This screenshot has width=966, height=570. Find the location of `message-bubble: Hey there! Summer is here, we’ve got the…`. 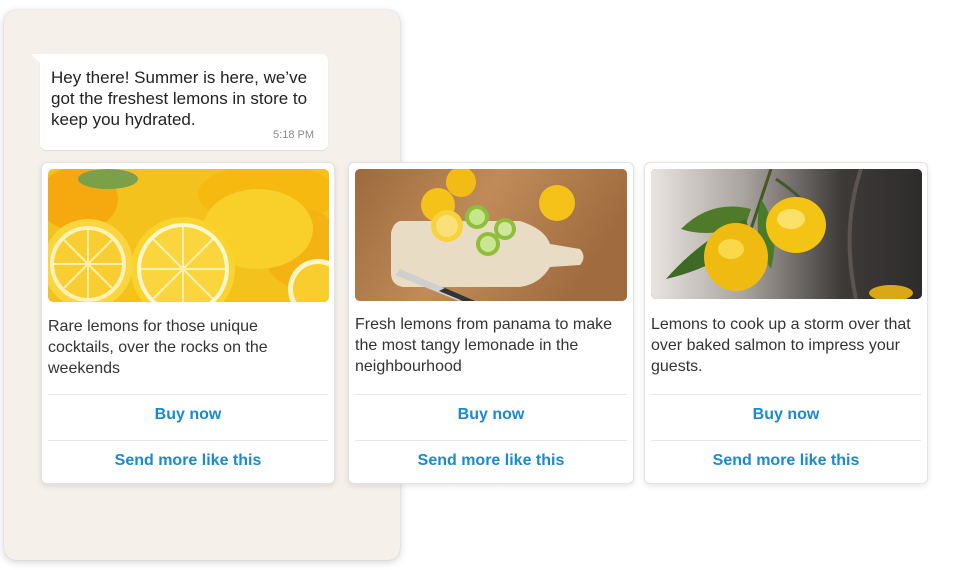

message-bubble: Hey there! Summer is here, we’ve got the… is located at coordinates (184, 102).